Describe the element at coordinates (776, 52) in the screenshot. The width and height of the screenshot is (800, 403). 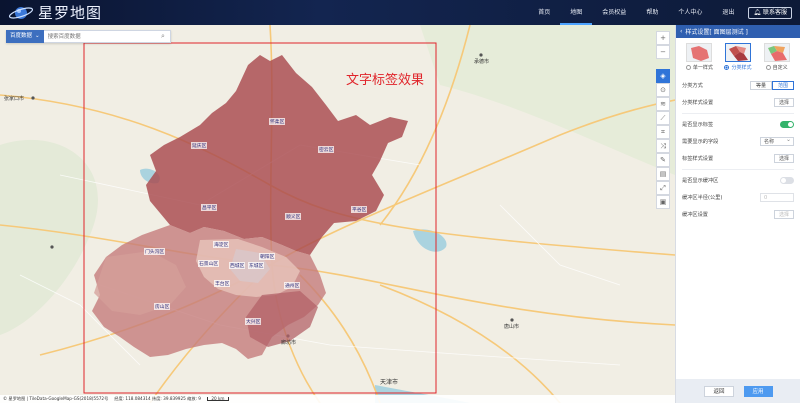
I see `custom-style-thumbnail` at that location.